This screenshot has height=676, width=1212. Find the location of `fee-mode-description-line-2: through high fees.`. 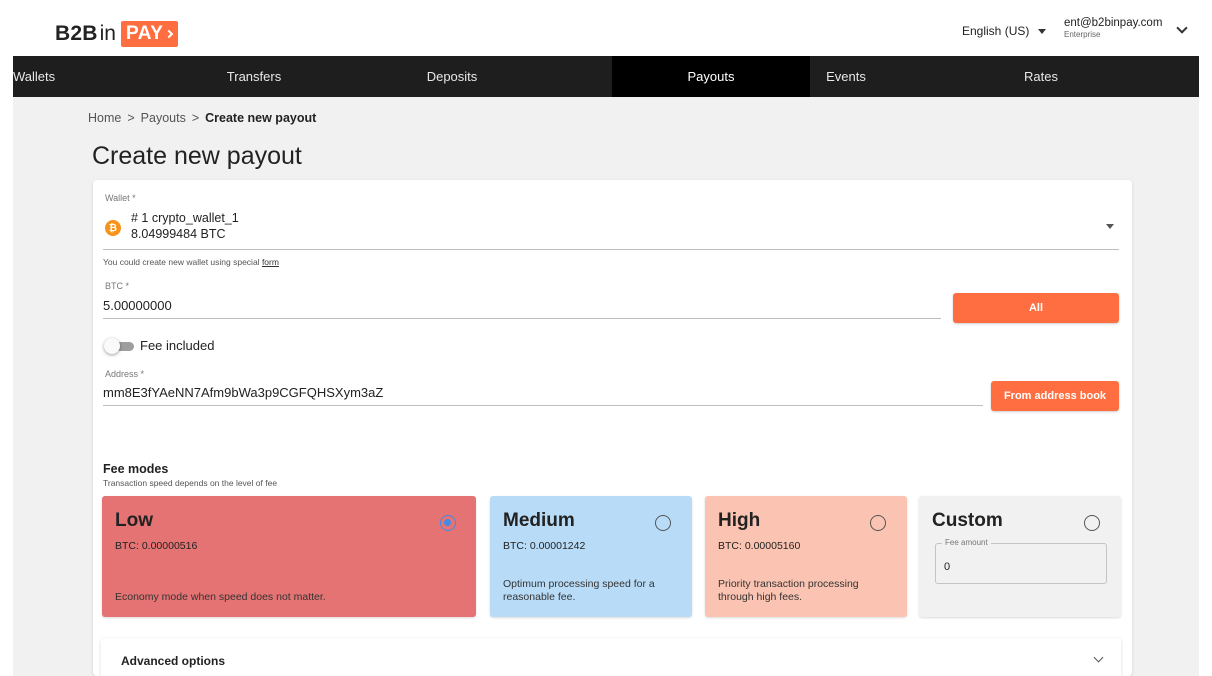

fee-mode-description-line-2: through high fees. is located at coordinates (760, 597).